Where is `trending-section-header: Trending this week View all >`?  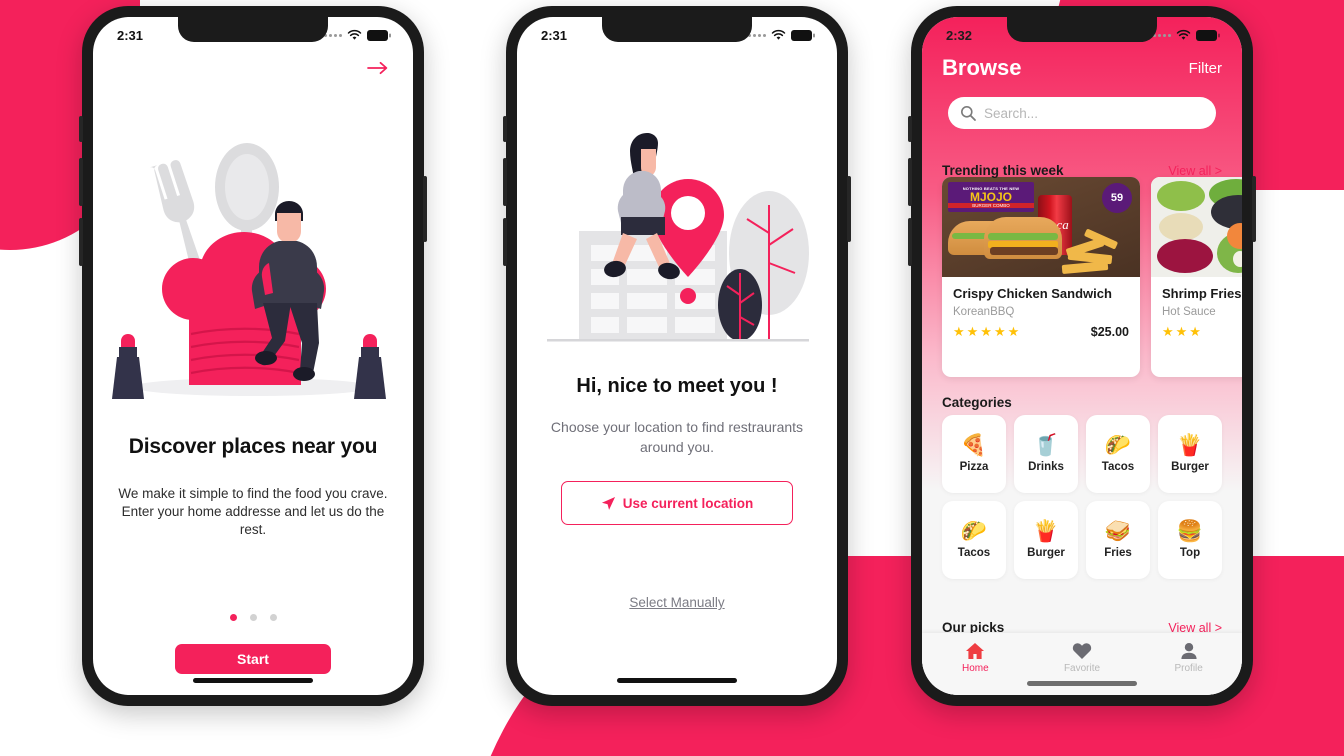
trending-section-header: Trending this week View all > is located at coordinates (1082, 170).